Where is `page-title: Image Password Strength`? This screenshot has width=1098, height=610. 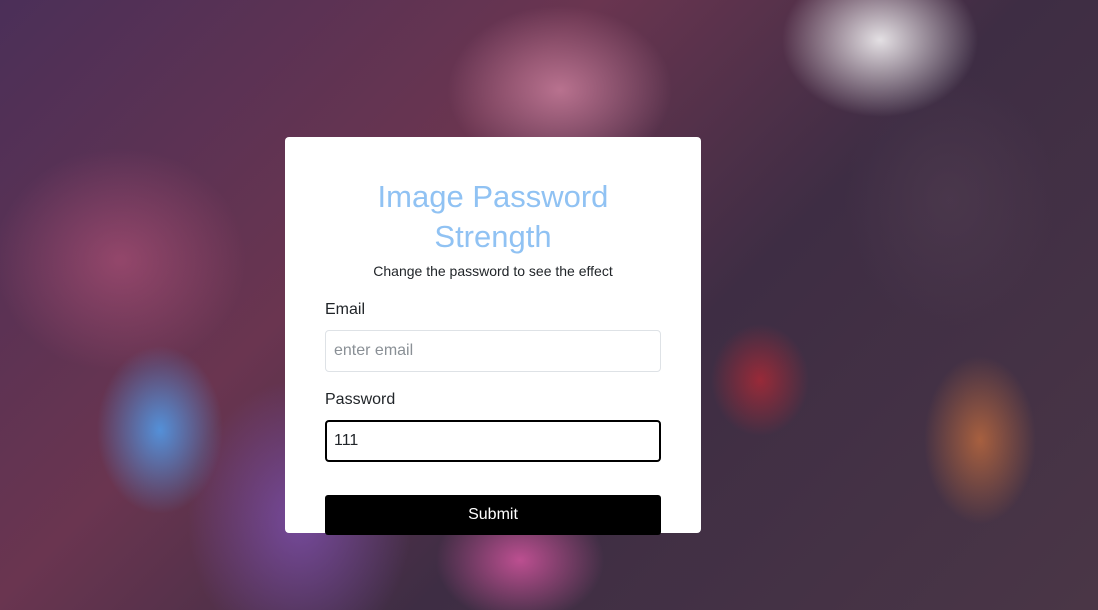 page-title: Image Password Strength is located at coordinates (493, 216).